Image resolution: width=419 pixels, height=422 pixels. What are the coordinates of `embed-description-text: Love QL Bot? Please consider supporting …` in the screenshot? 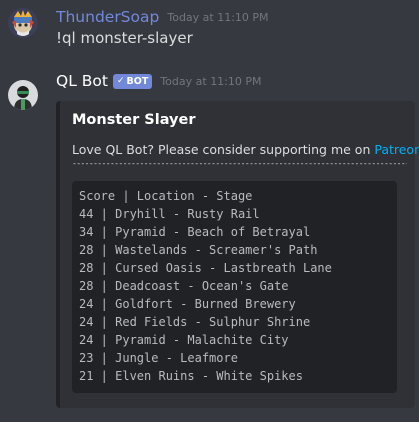 It's located at (223, 149).